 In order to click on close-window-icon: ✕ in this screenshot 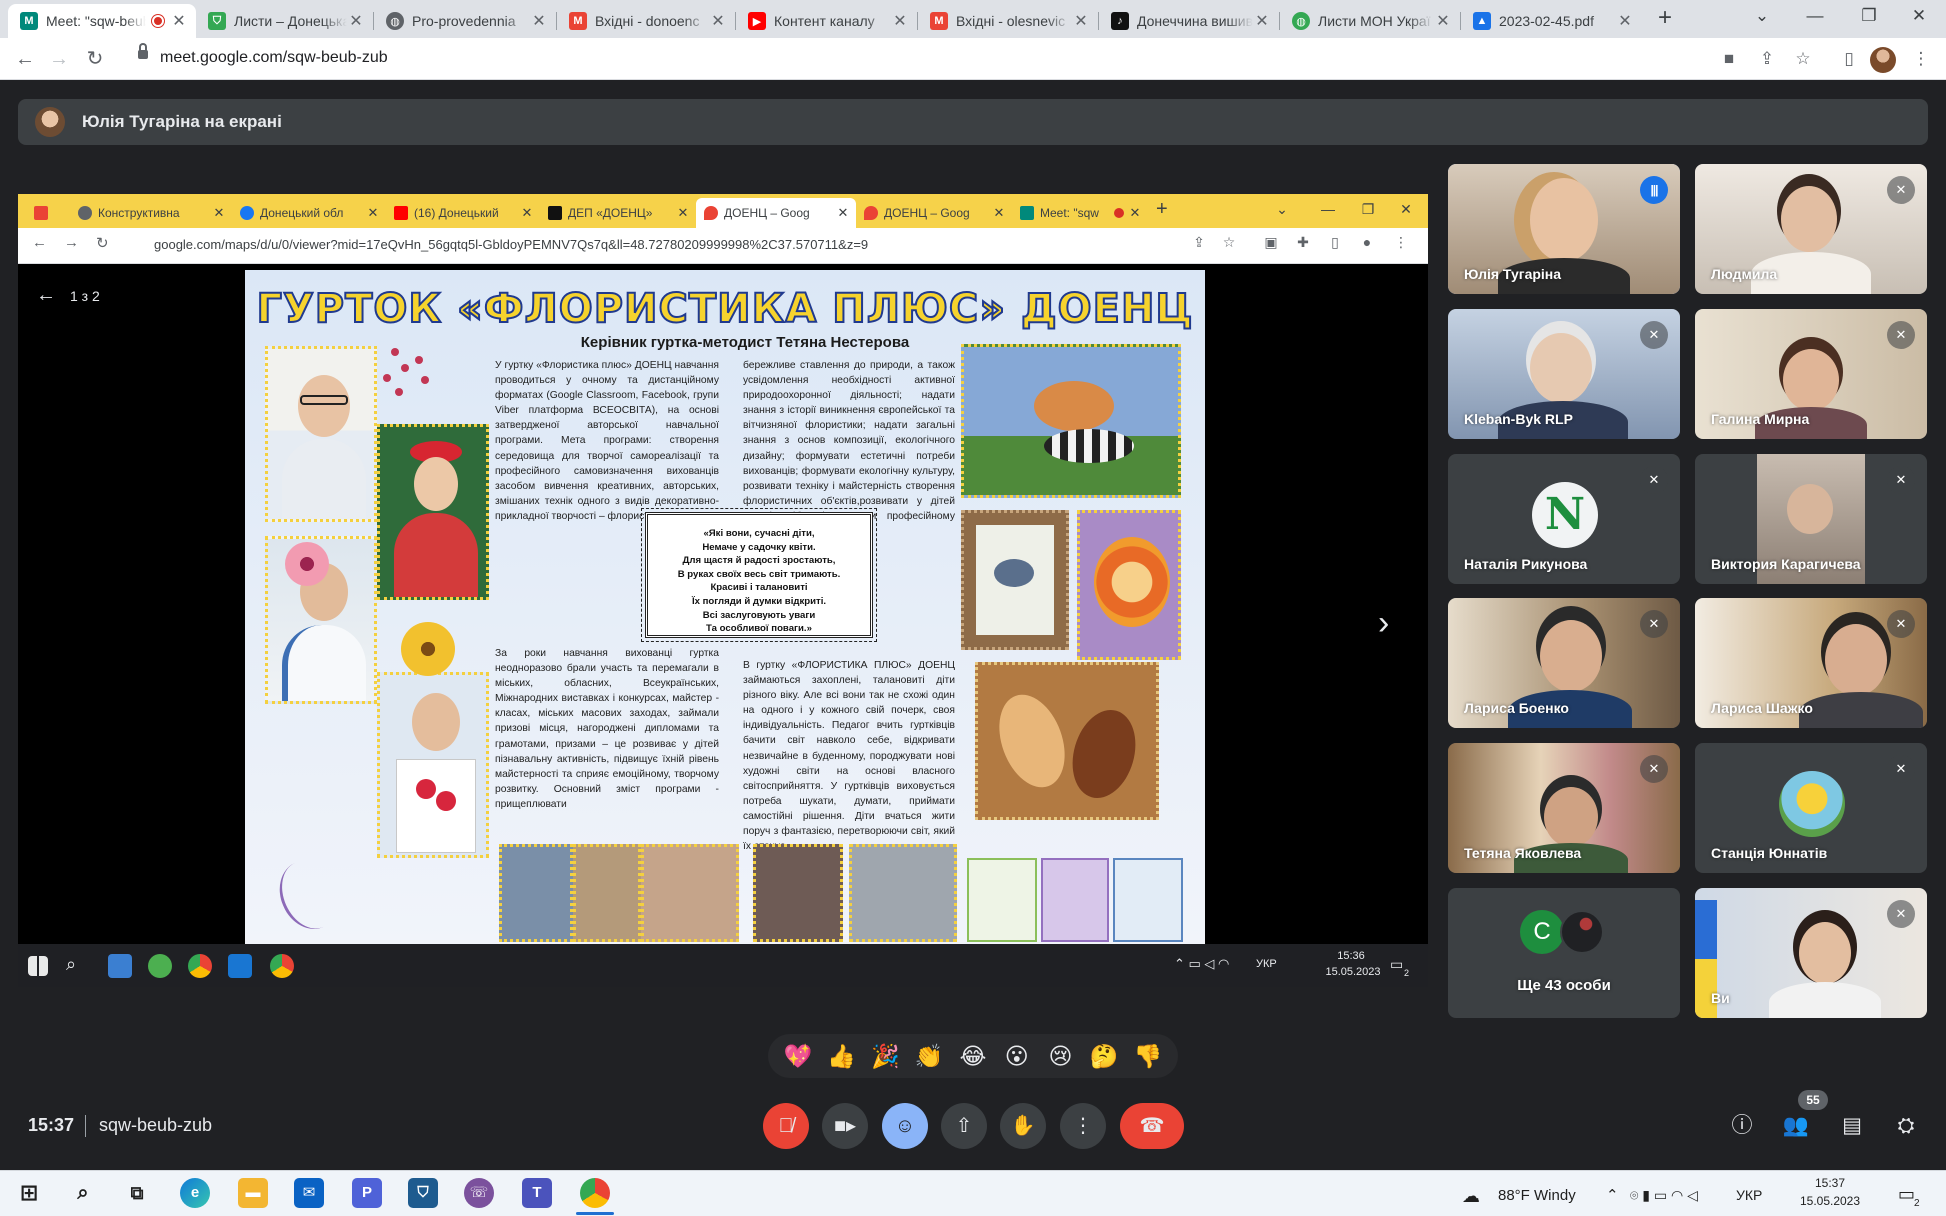, I will do `click(1919, 17)`.